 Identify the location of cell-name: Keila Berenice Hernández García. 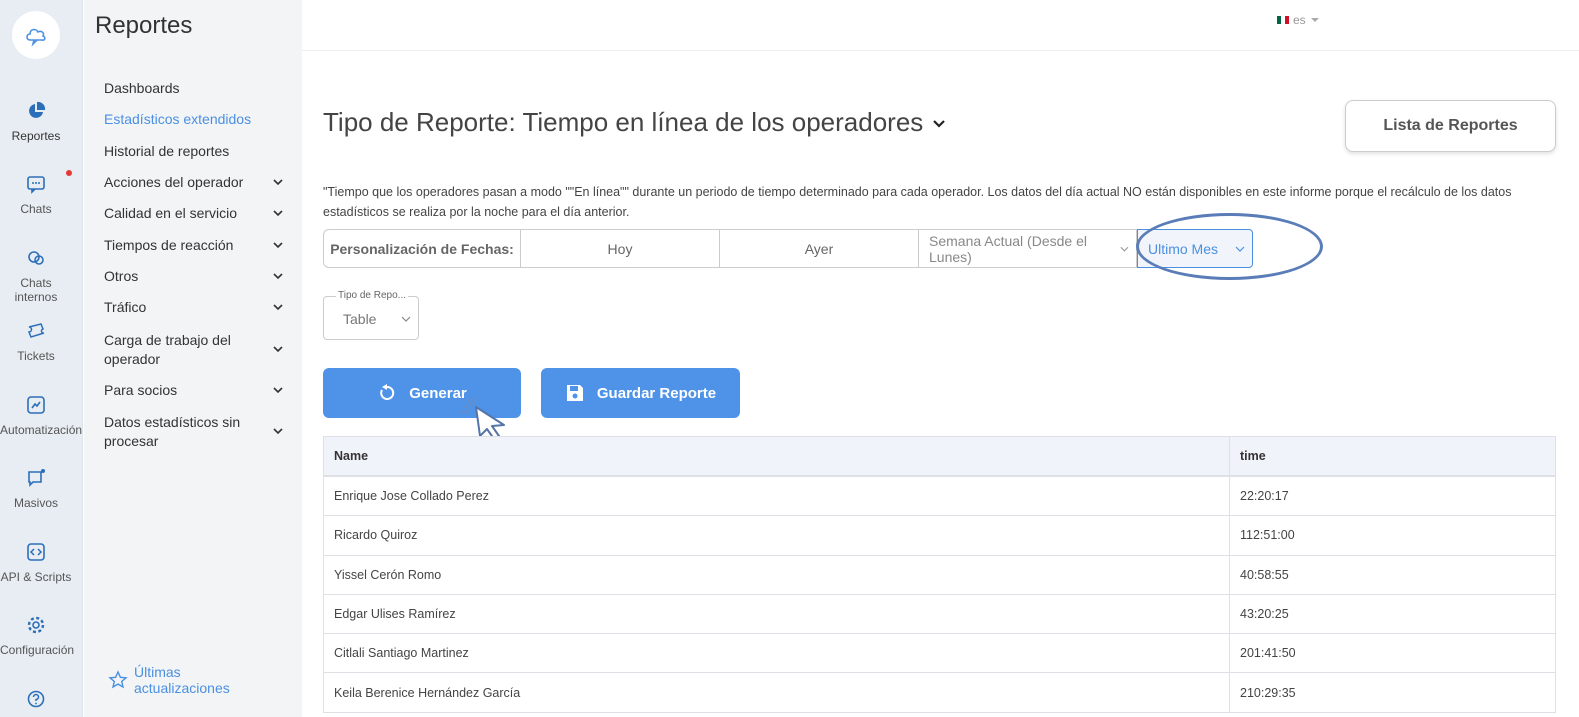
(776, 692).